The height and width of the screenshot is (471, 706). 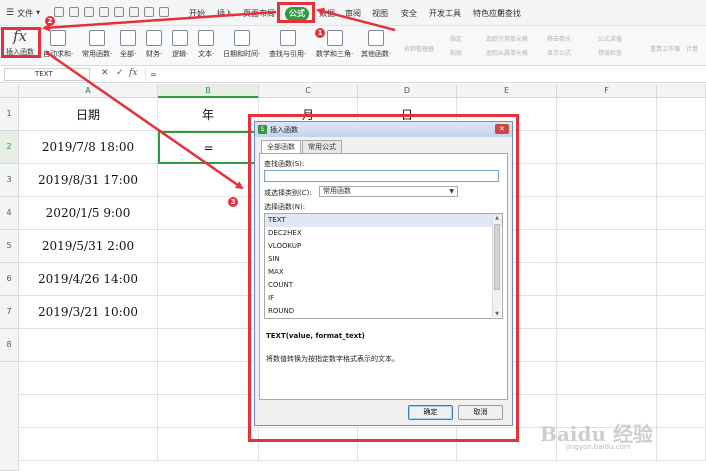 What do you see at coordinates (233, 202) in the screenshot?
I see `step-badge-3: 3` at bounding box center [233, 202].